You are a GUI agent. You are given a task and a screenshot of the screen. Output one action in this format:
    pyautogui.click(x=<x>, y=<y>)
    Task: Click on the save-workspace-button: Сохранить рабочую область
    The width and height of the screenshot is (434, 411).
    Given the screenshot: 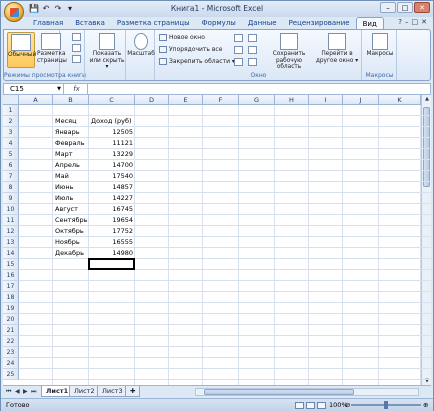 What is the action you would take?
    pyautogui.click(x=289, y=51)
    